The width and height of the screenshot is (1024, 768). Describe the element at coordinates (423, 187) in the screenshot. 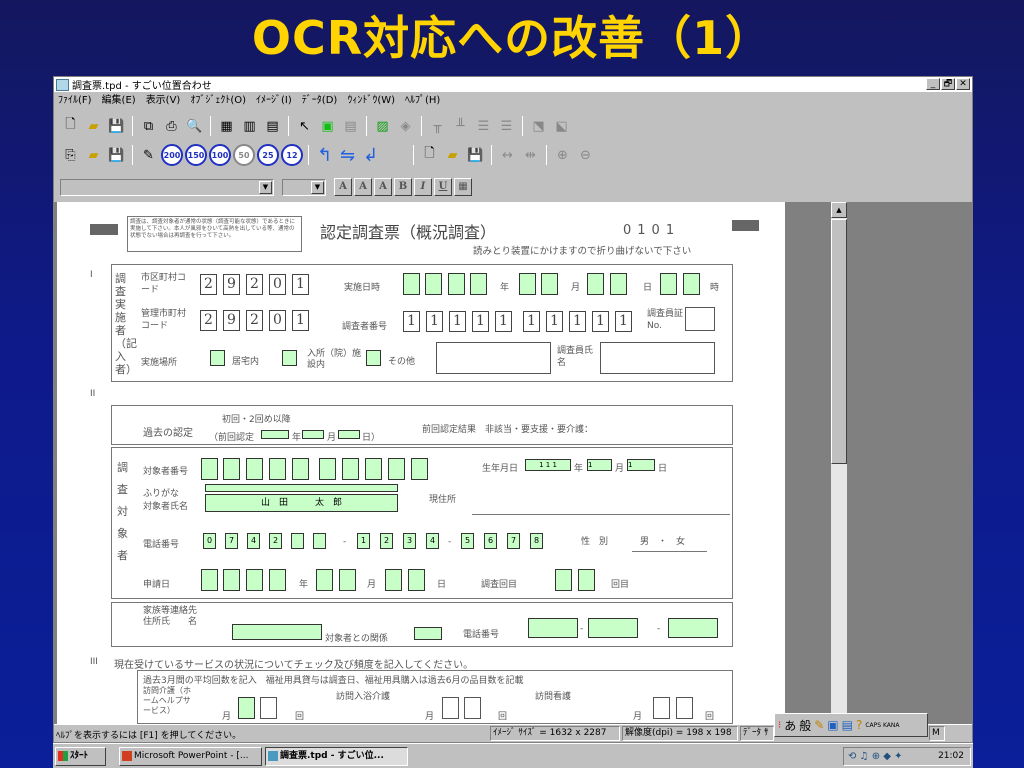

I see `italic-button: I` at that location.